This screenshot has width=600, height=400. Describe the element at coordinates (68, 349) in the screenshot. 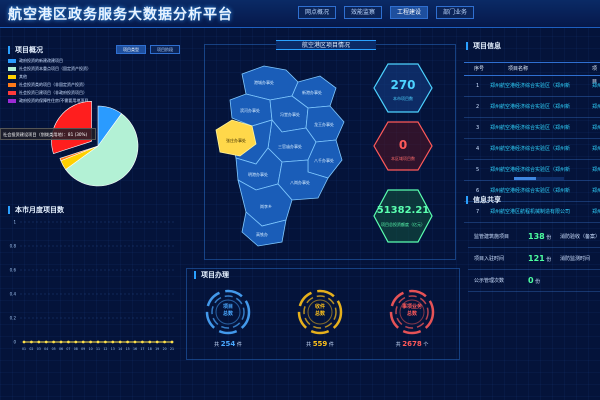

I see `x-tick-label: 07` at that location.